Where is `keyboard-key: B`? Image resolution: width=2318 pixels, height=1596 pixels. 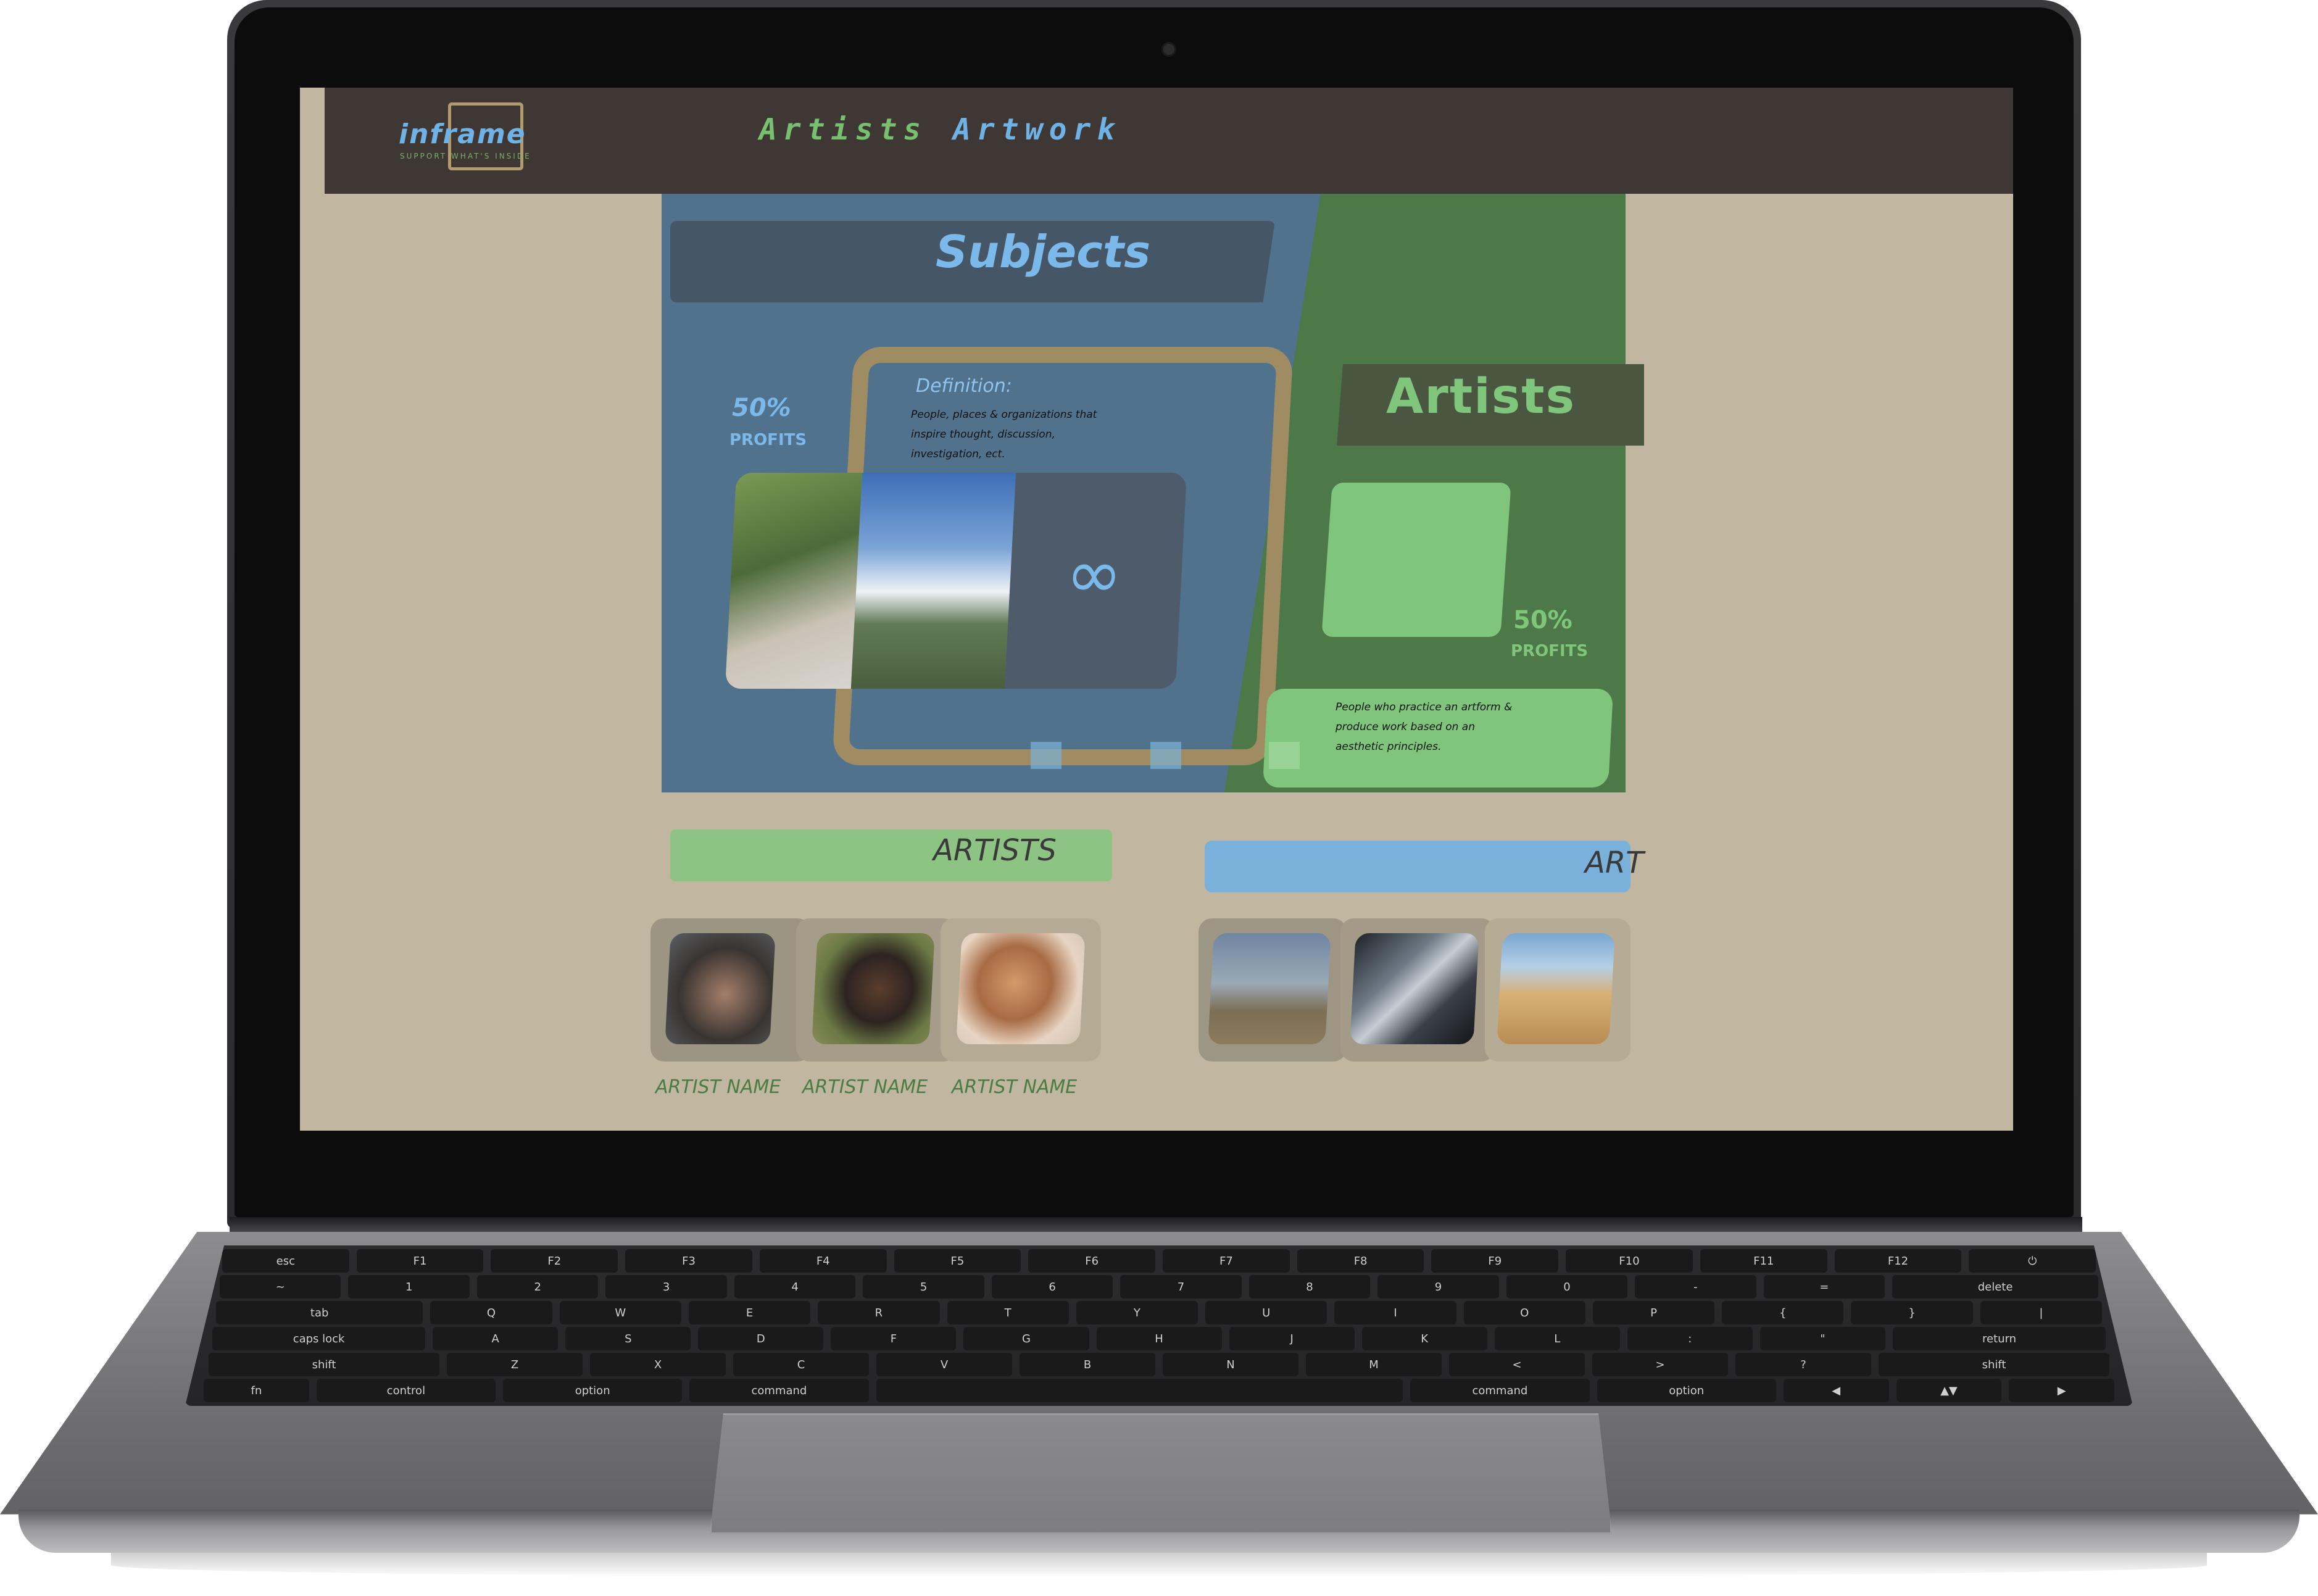 keyboard-key: B is located at coordinates (1087, 1364).